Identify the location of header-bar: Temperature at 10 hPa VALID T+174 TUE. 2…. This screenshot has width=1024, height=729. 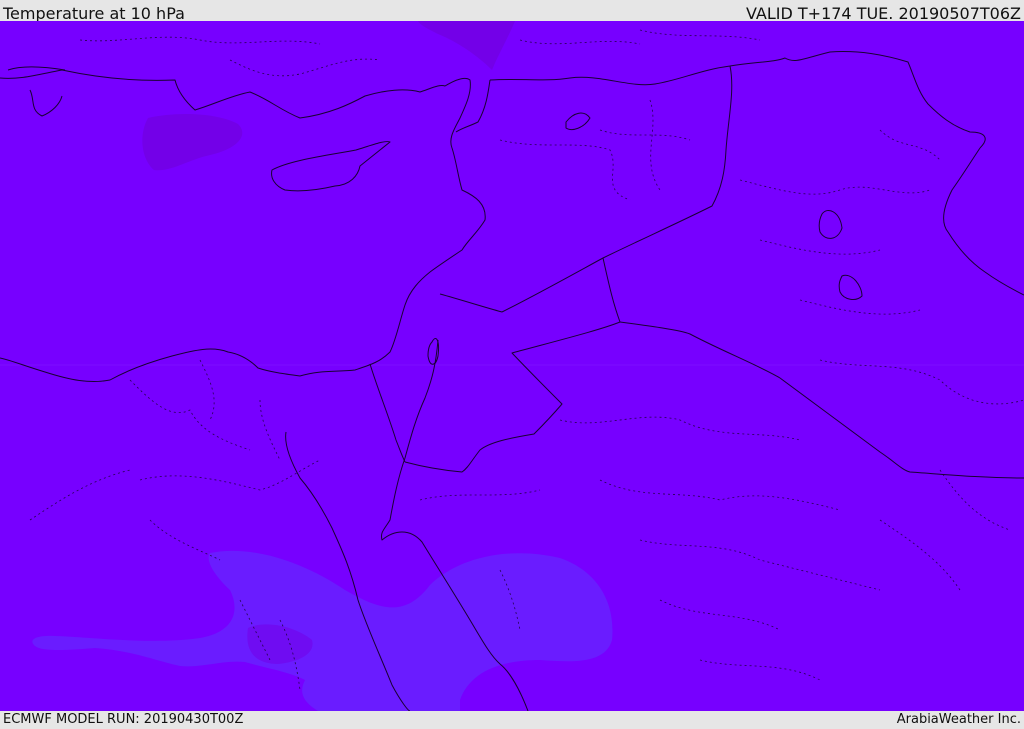
(512, 11).